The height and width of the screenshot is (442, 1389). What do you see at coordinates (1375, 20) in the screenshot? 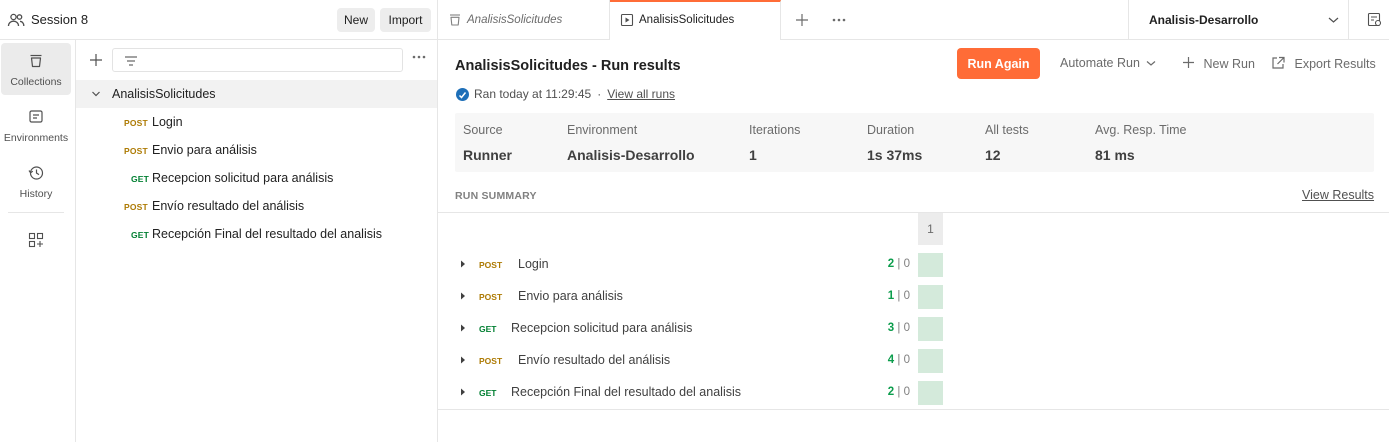
I see `environment-quick-look-icon` at bounding box center [1375, 20].